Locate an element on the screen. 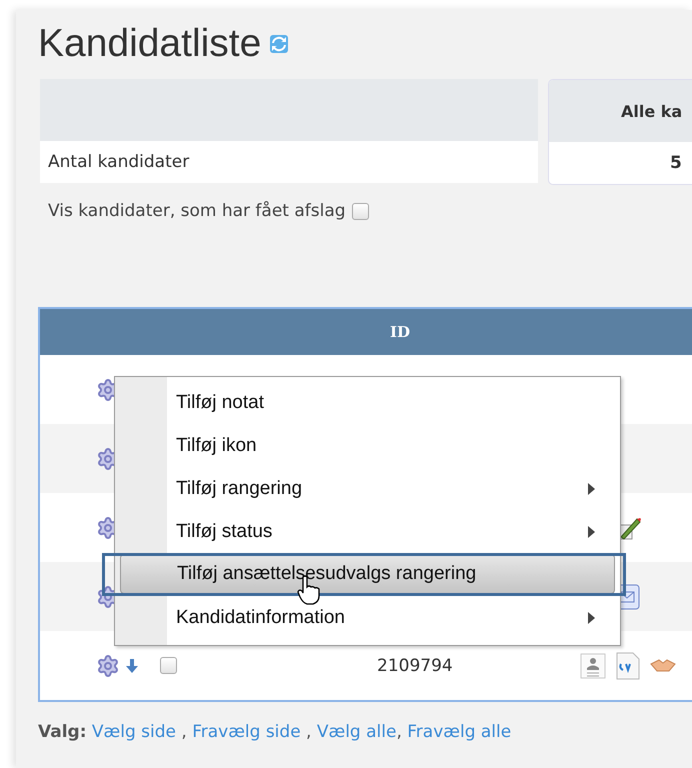  menu-item: Kandidatinformation is located at coordinates (367, 617).